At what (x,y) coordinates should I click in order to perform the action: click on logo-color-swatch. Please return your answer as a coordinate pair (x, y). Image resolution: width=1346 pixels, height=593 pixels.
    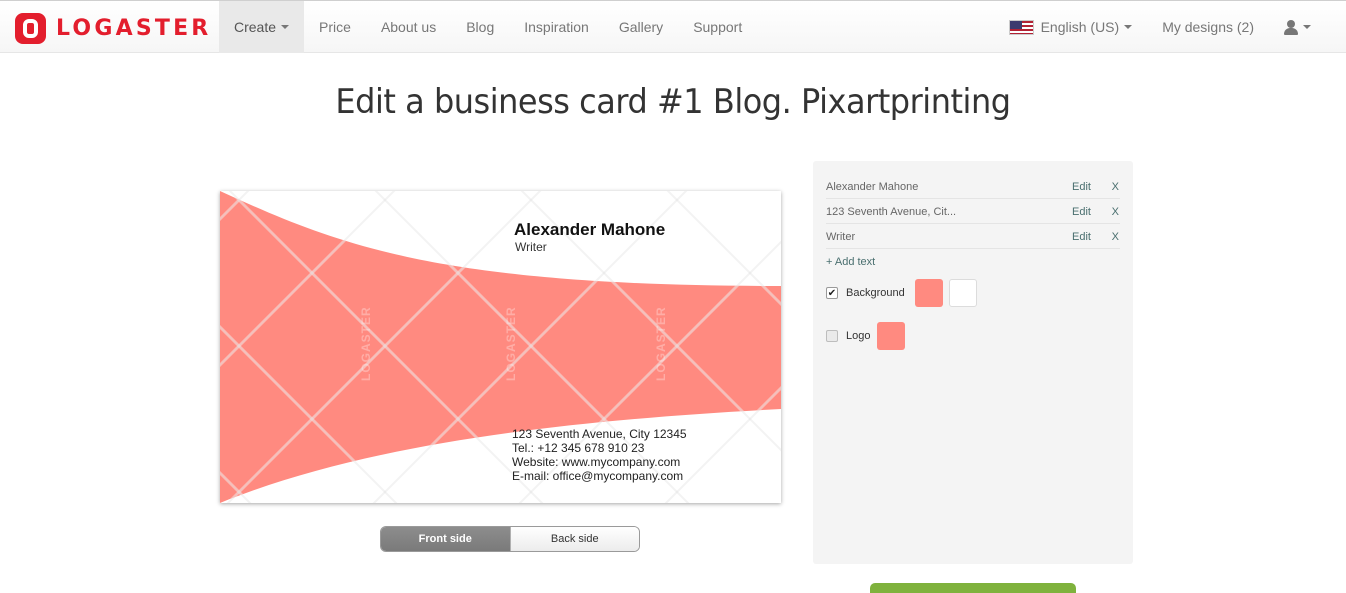
    Looking at the image, I should click on (891, 336).